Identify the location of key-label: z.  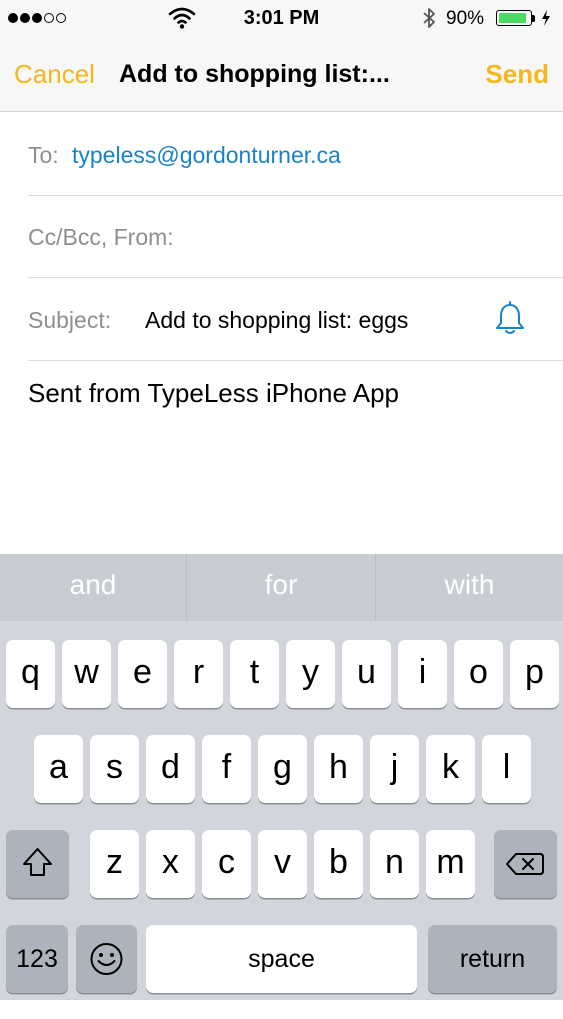
(114, 862).